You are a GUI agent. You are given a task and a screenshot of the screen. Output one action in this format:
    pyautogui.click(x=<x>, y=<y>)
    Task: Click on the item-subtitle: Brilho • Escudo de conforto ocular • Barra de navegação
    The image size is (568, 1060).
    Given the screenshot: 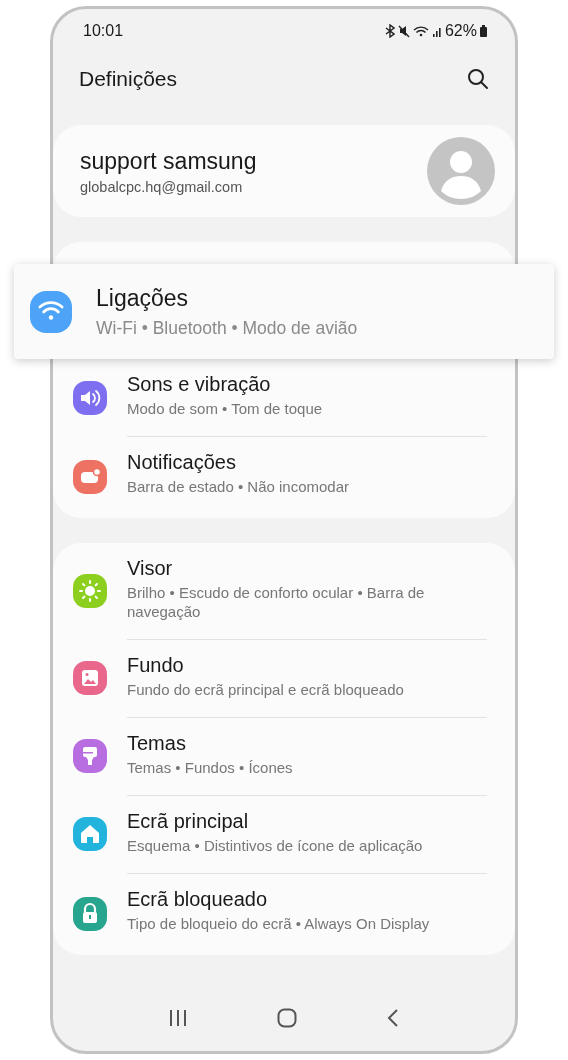 What is the action you would take?
    pyautogui.click(x=276, y=602)
    